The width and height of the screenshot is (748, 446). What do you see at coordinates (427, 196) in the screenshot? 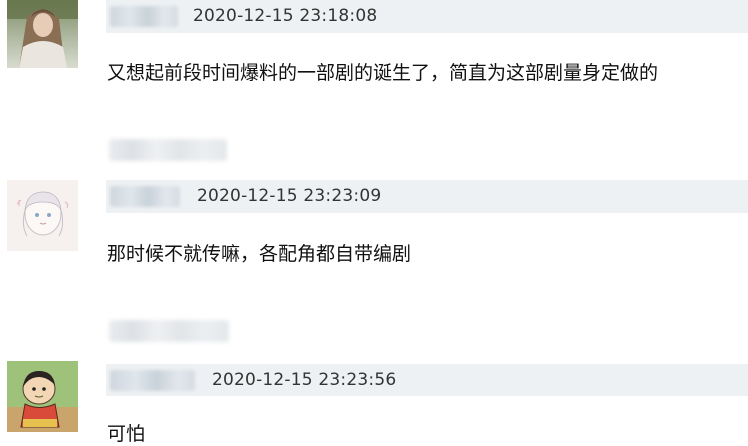
I see `comment-meta-bar: 2020-12-15 23:23:09` at bounding box center [427, 196].